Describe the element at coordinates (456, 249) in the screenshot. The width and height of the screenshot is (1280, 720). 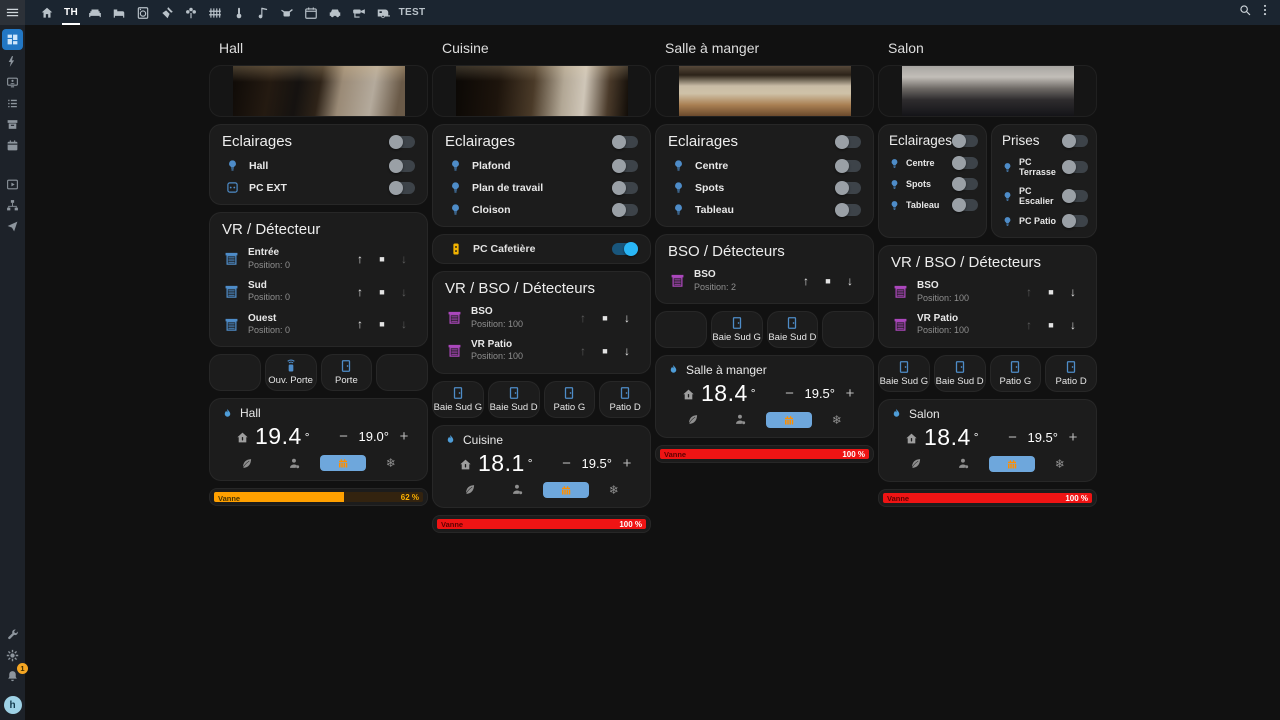
I see `socket-icon` at that location.